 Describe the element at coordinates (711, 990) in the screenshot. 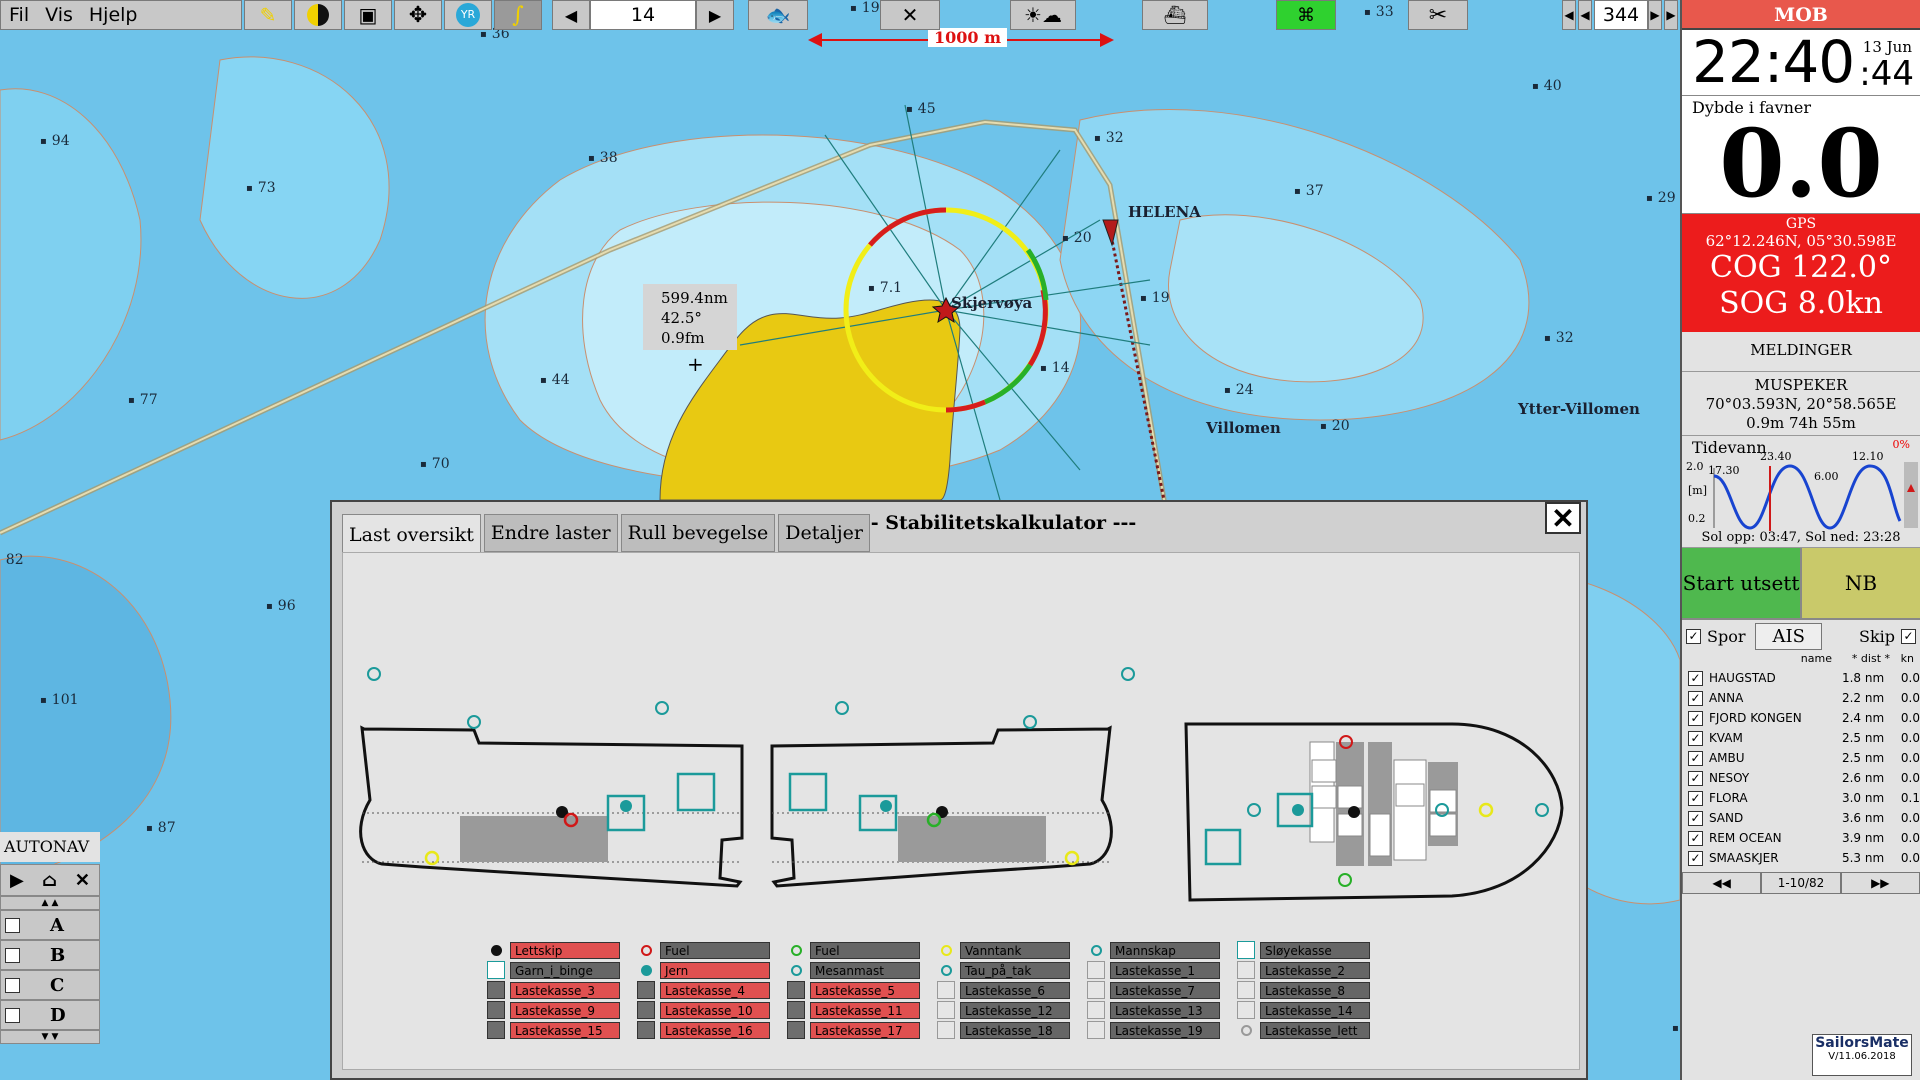

I see `legend-item: Lastekasse_4` at that location.